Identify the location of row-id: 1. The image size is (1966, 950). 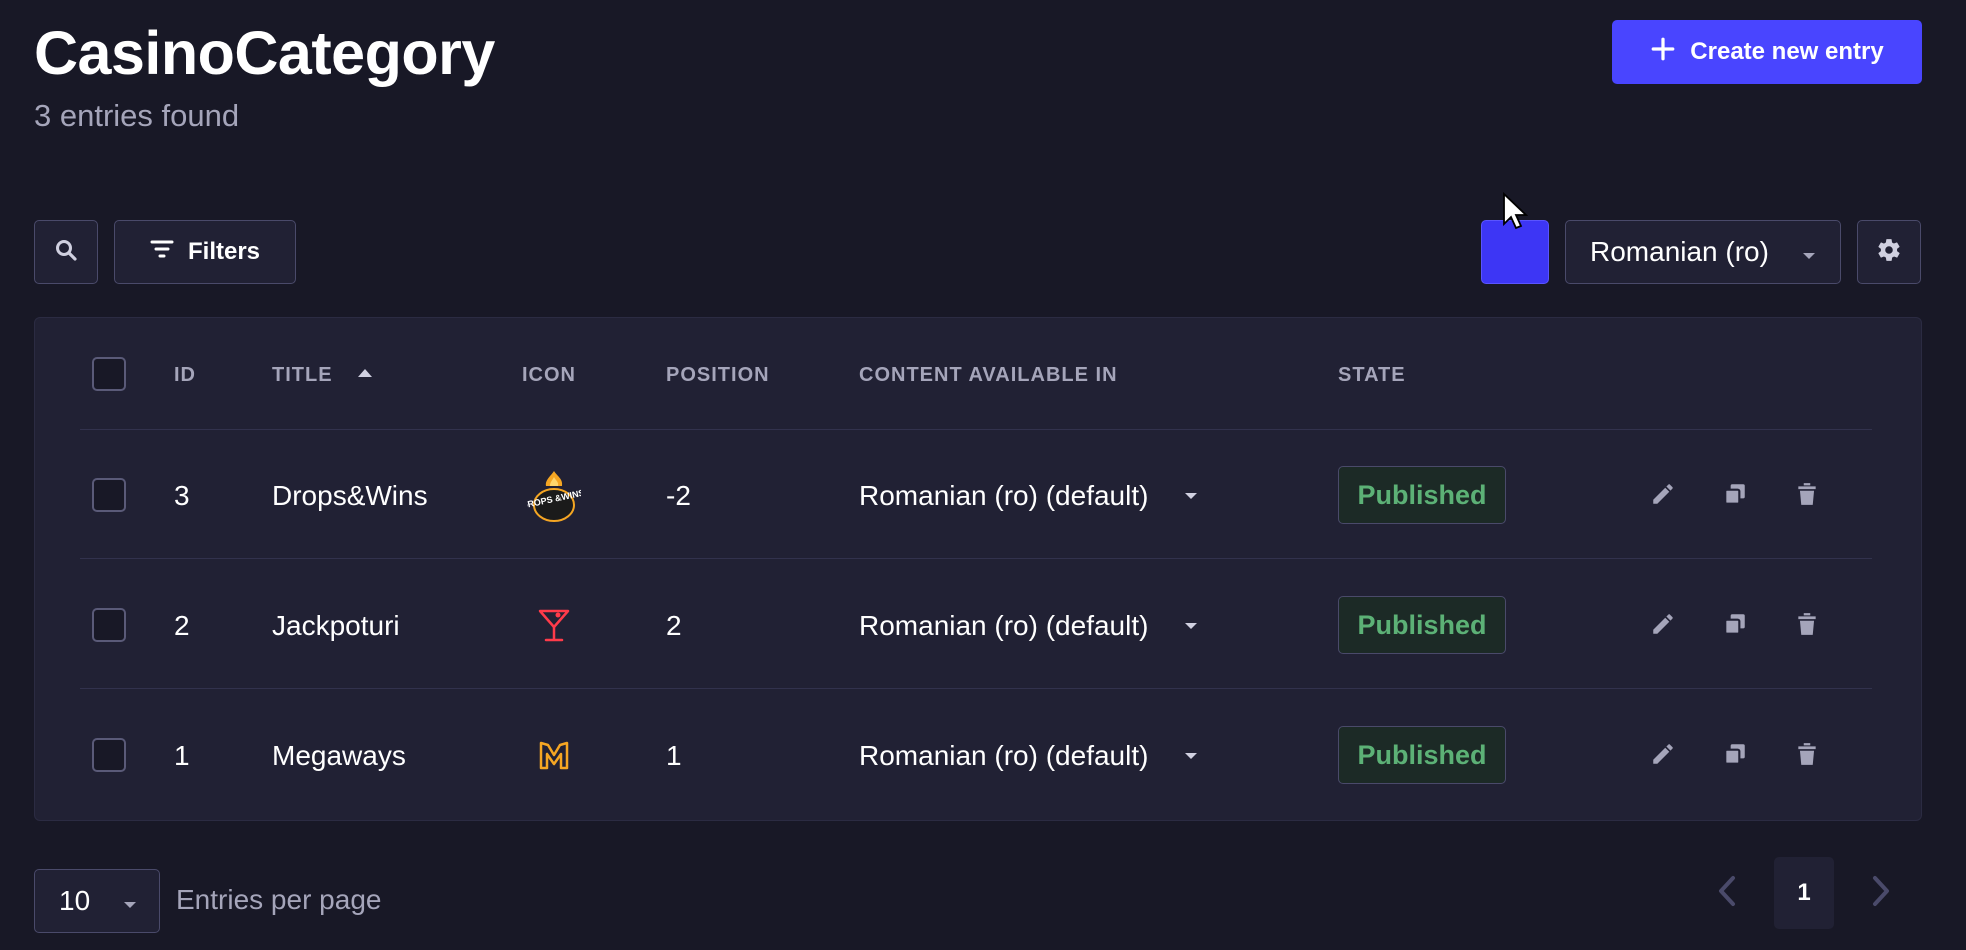
(182, 755).